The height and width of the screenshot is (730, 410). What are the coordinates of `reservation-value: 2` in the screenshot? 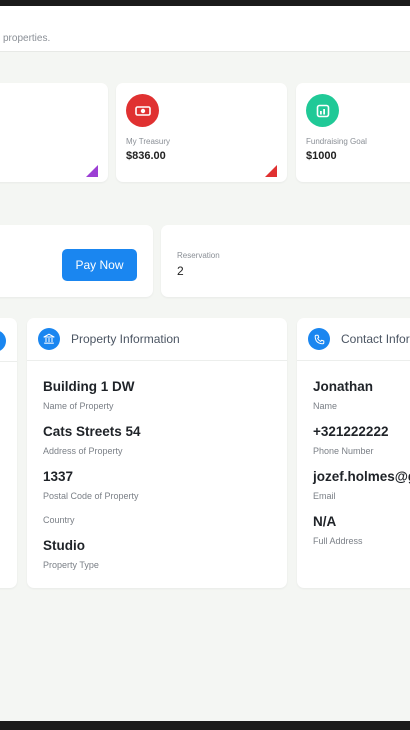 It's located at (180, 271).